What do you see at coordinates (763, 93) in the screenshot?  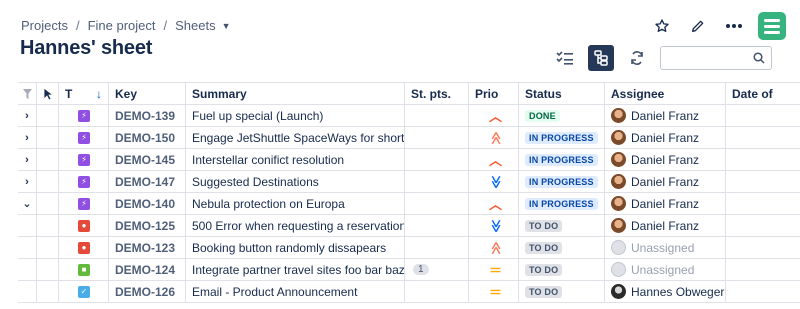 I see `column-header-date: Date of` at bounding box center [763, 93].